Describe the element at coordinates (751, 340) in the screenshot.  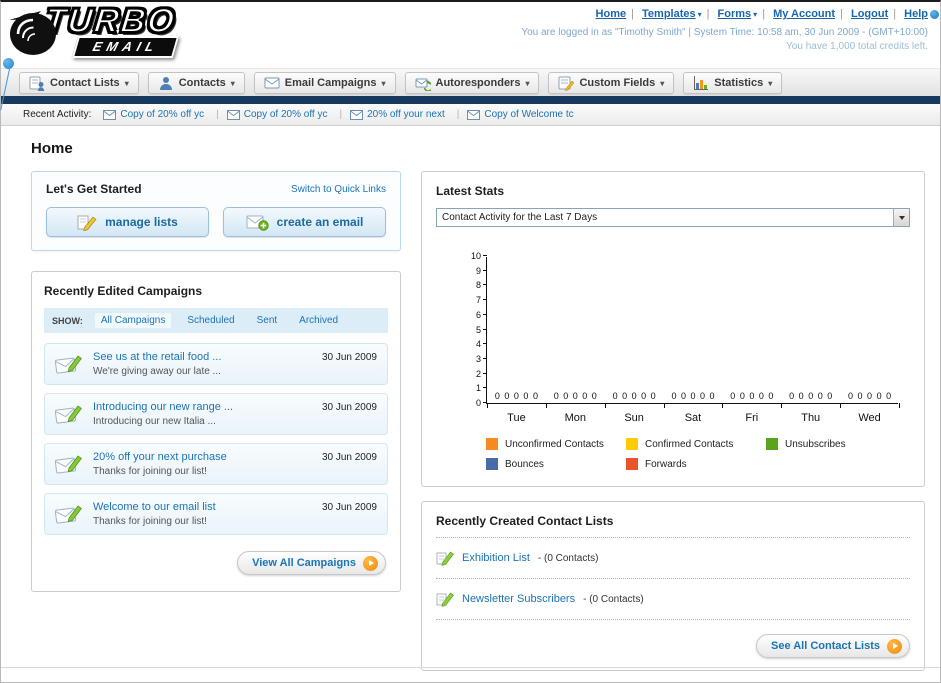
I see `chart-category-group: 0 0 0 0 0 Fri` at that location.